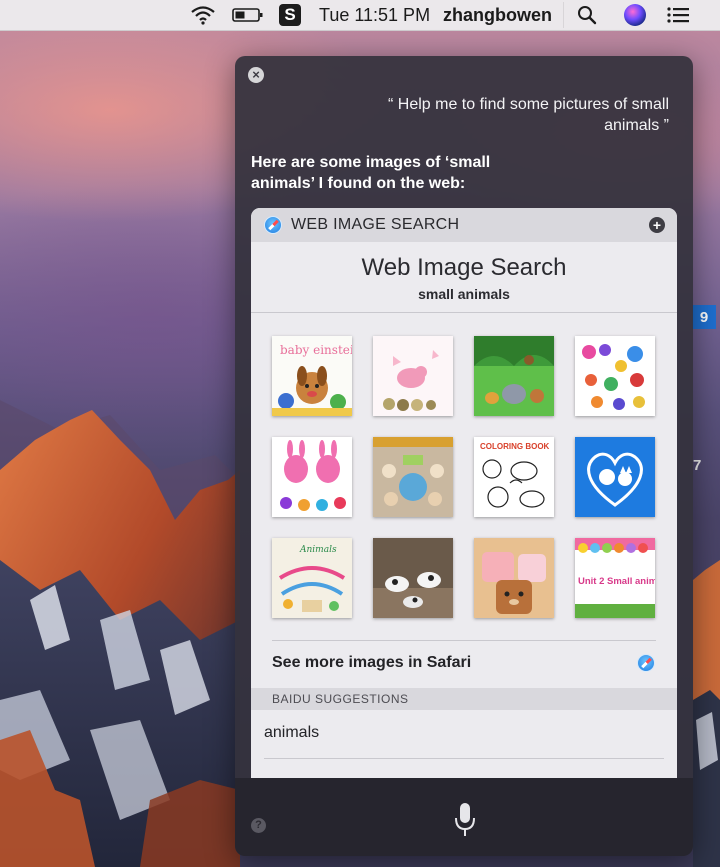 This screenshot has height=867, width=720. Describe the element at coordinates (256, 75) in the screenshot. I see `close-button: ×` at that location.